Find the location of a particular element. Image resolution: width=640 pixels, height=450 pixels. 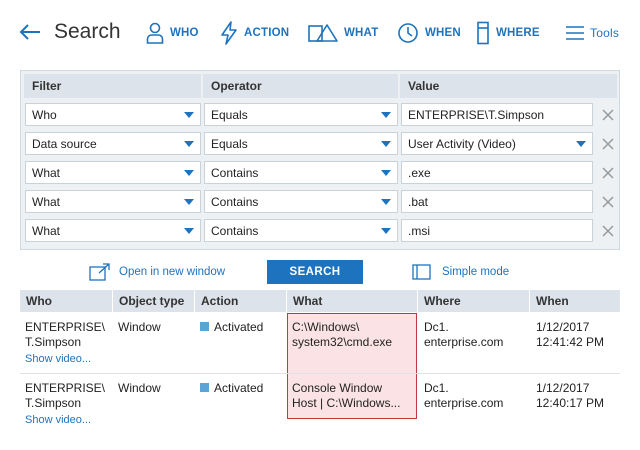

when-cell: 1/12/2017 12:41:42 PM is located at coordinates (570, 335).